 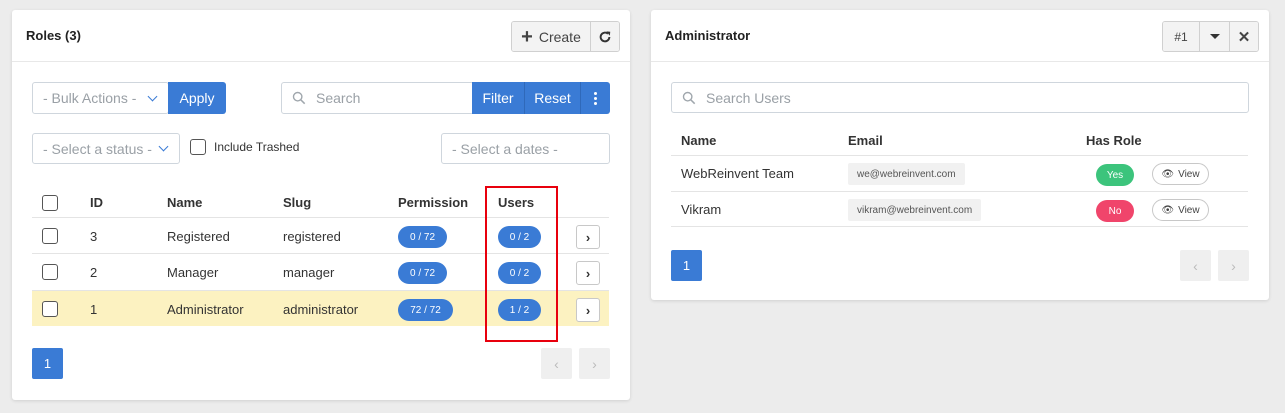 I want to click on more-options-button, so click(x=595, y=98).